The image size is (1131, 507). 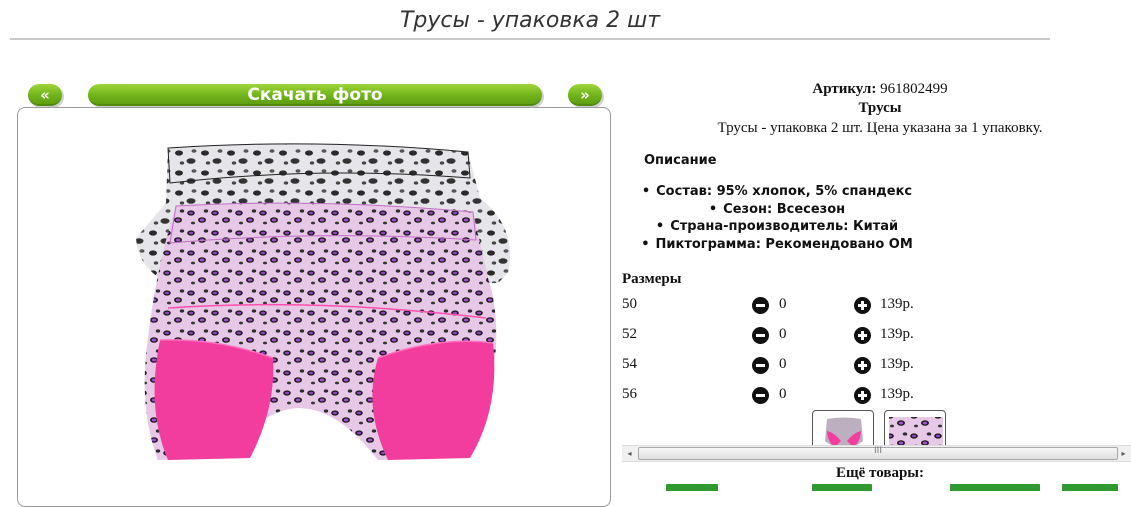 I want to click on more-products-links, so click(x=876, y=487).